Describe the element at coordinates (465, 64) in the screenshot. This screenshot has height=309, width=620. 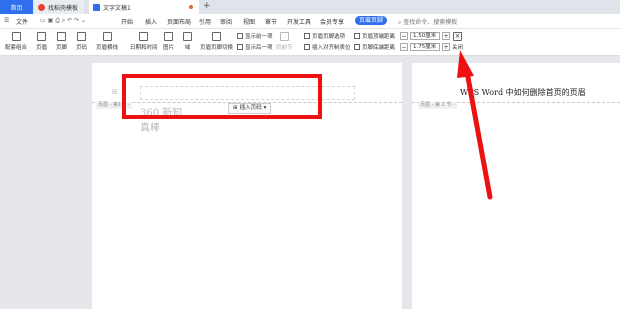
I see `arrow-head-icon` at that location.